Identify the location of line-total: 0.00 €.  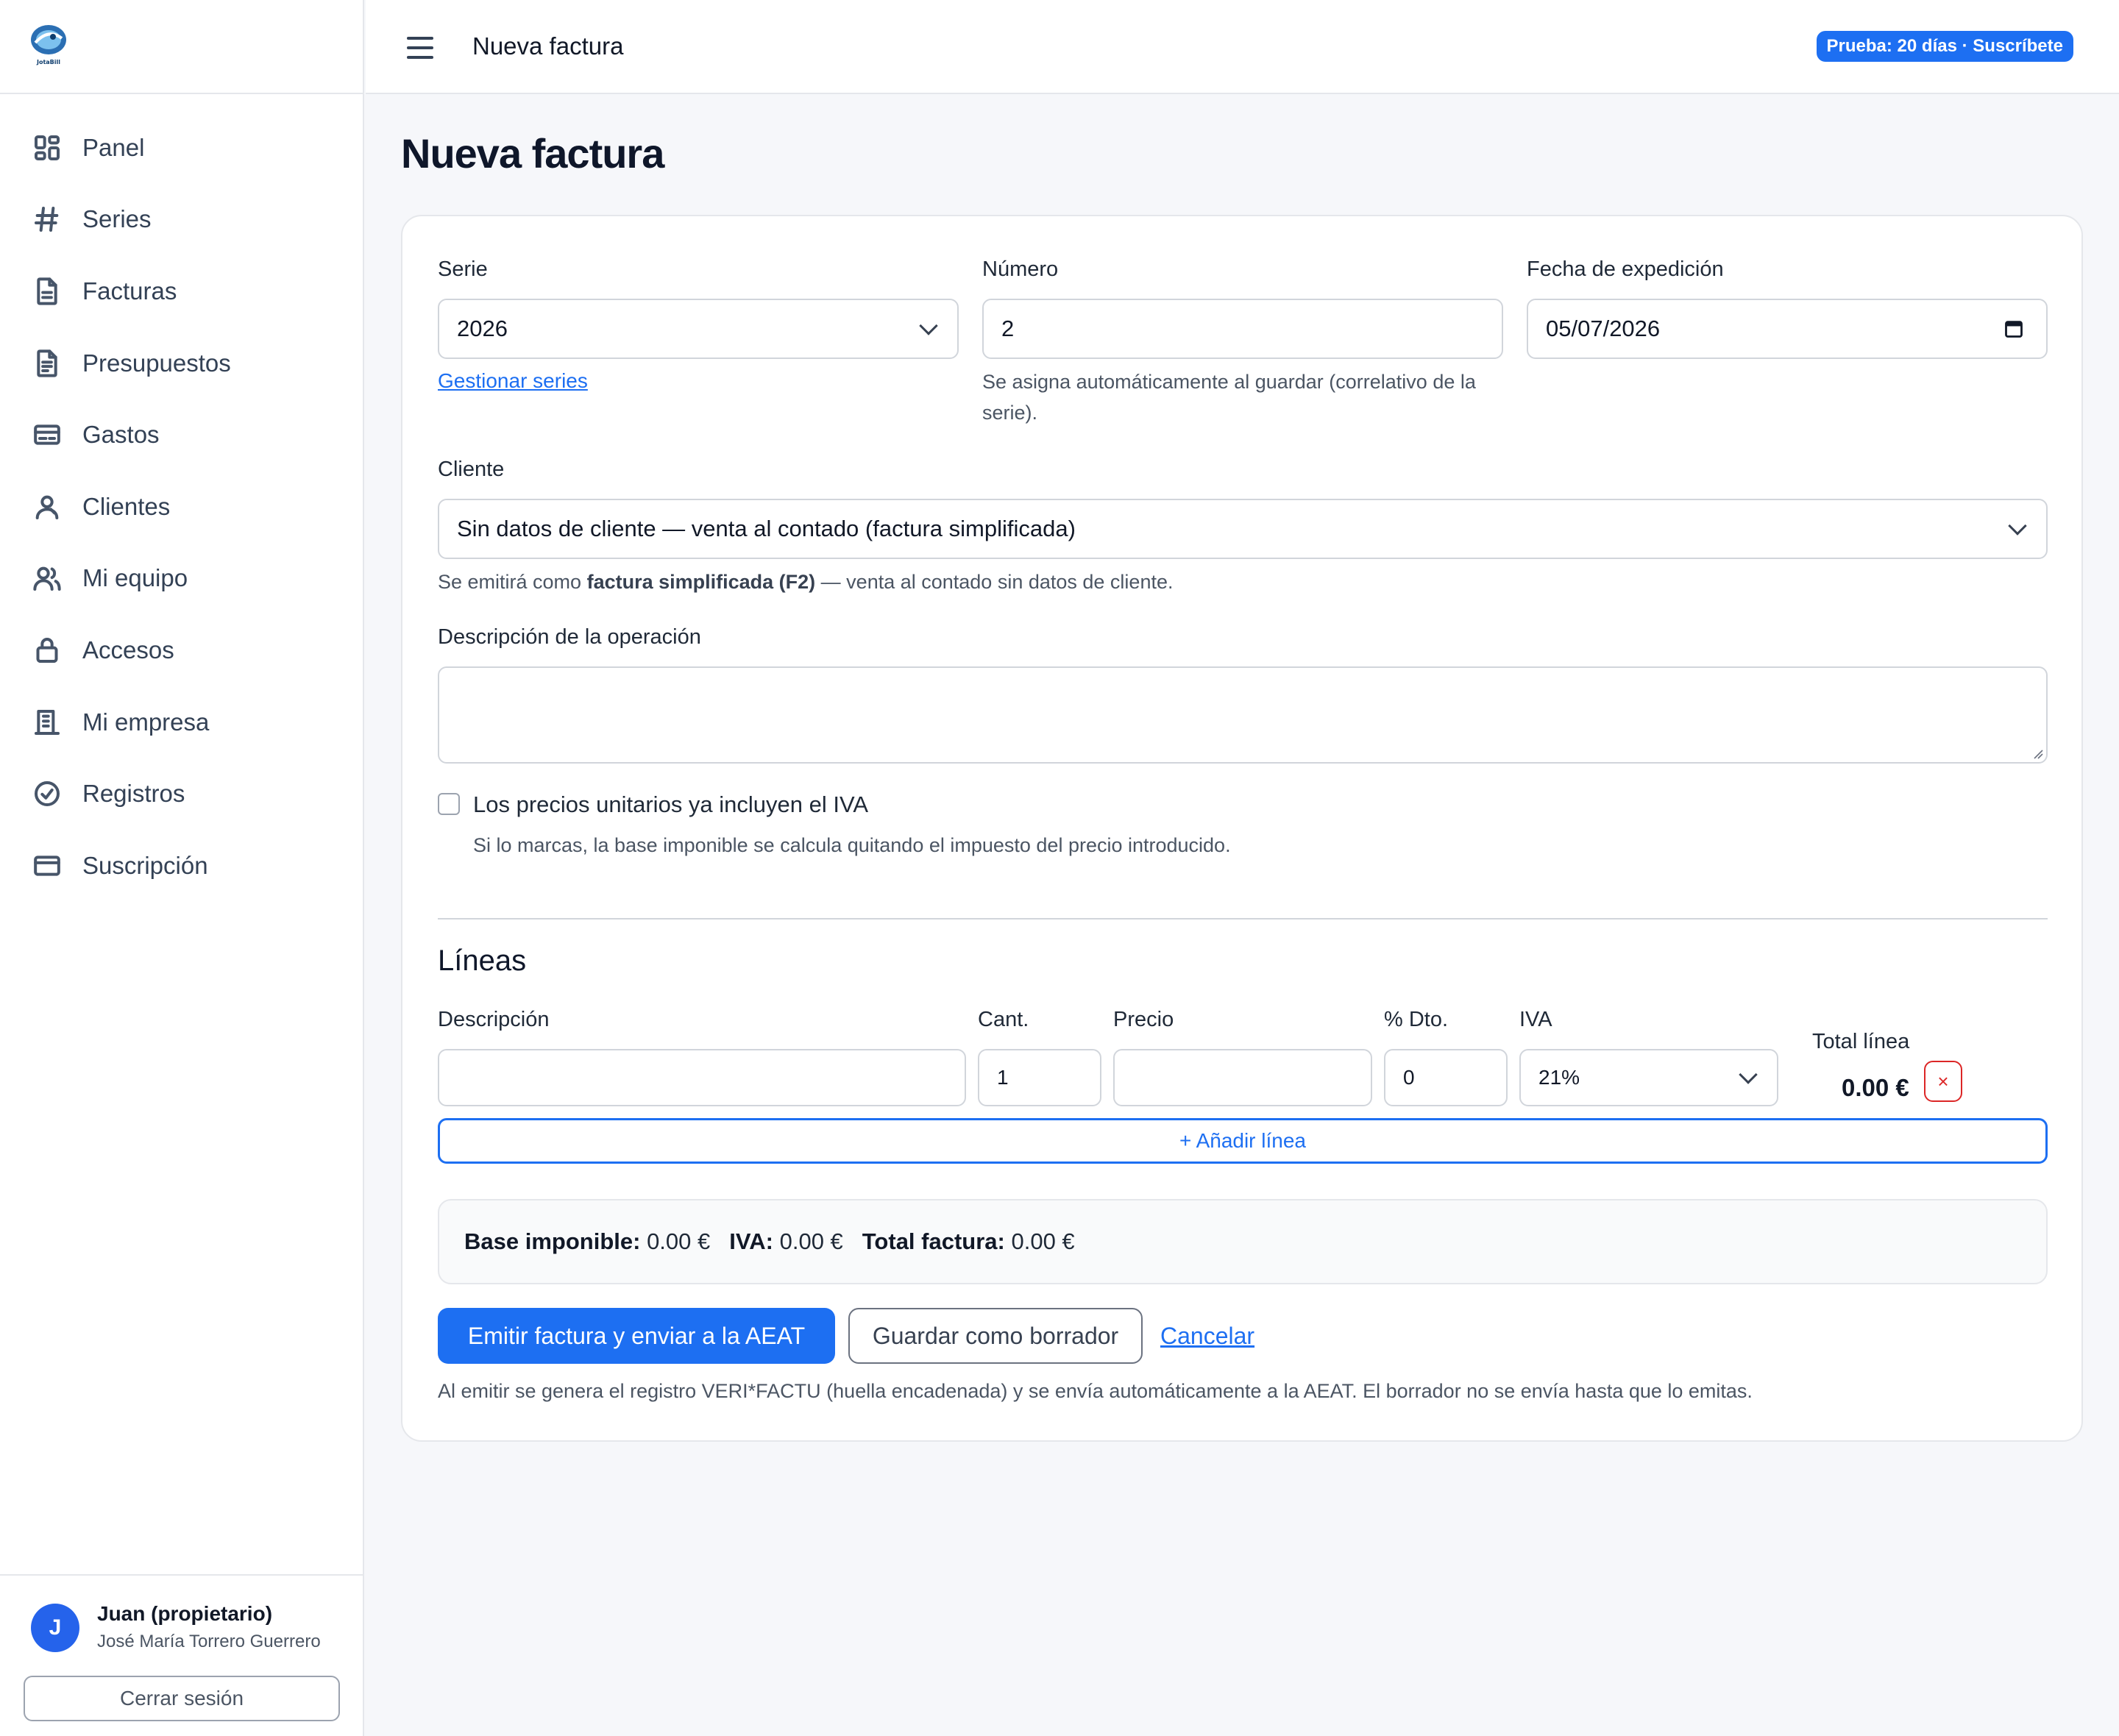
(1875, 1087).